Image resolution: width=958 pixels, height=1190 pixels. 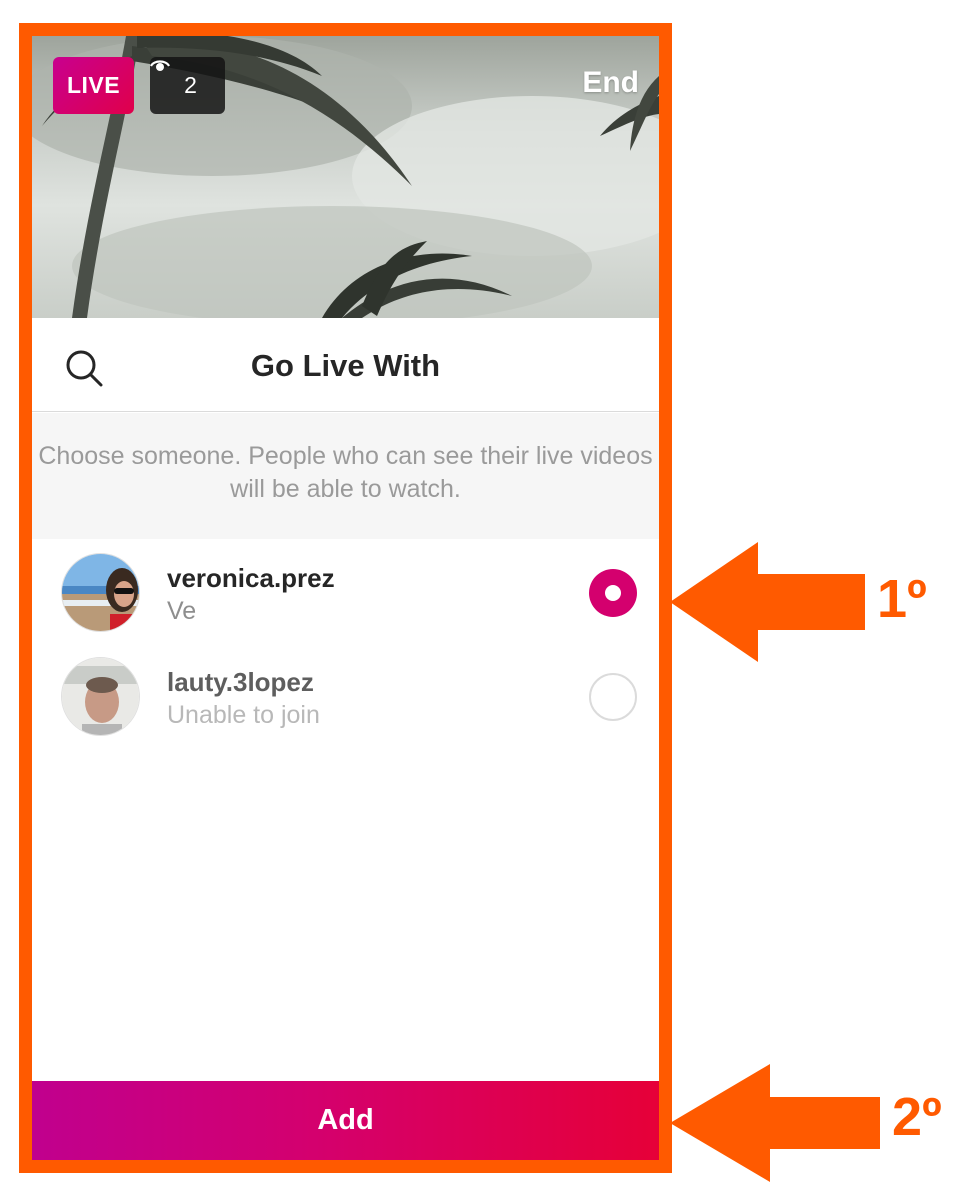 I want to click on live-badge: LIVE, so click(x=93, y=85).